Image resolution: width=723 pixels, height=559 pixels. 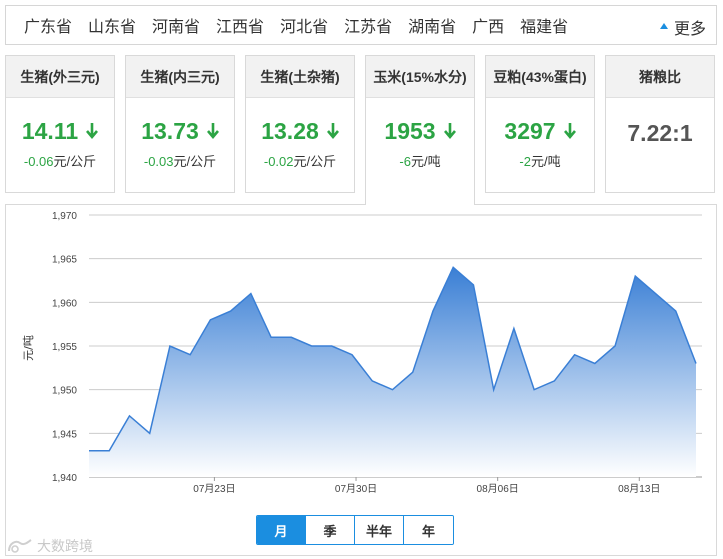 I want to click on province-item-shandong: 山东省, so click(x=112, y=25).